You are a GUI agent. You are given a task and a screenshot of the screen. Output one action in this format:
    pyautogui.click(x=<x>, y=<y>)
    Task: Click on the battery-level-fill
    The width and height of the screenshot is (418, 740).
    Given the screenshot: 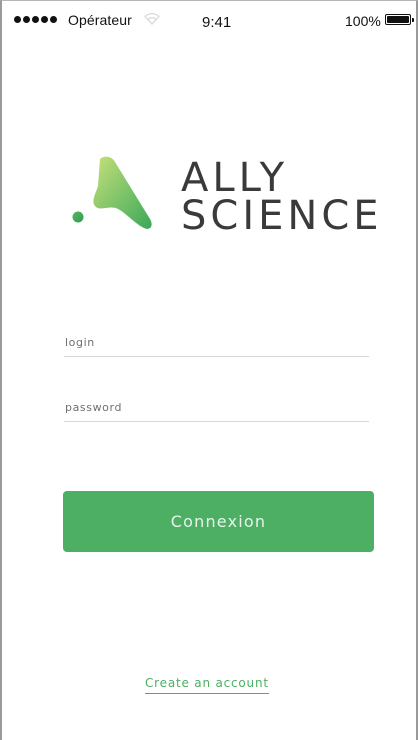 What is the action you would take?
    pyautogui.click(x=398, y=19)
    